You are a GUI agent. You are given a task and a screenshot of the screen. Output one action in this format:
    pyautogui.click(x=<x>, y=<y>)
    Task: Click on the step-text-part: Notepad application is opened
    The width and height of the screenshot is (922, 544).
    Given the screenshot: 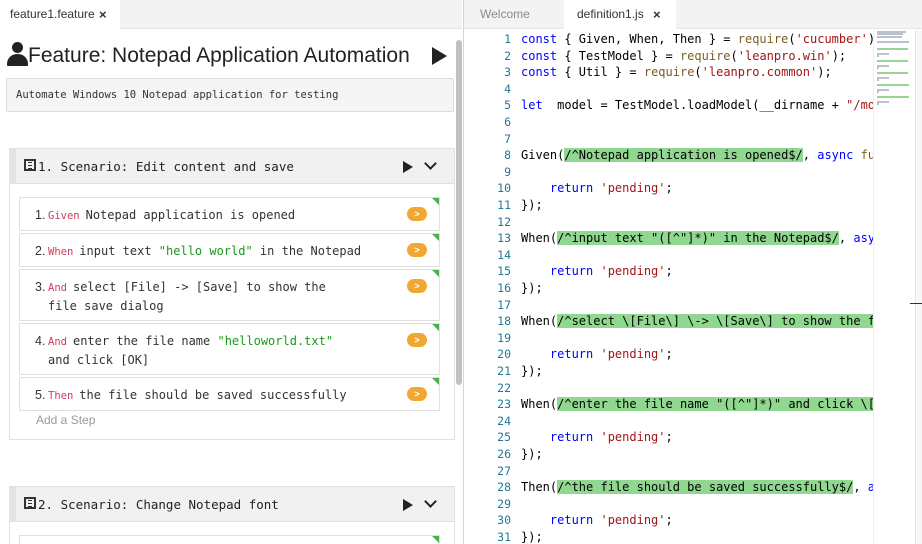 What is the action you would take?
    pyautogui.click(x=190, y=215)
    